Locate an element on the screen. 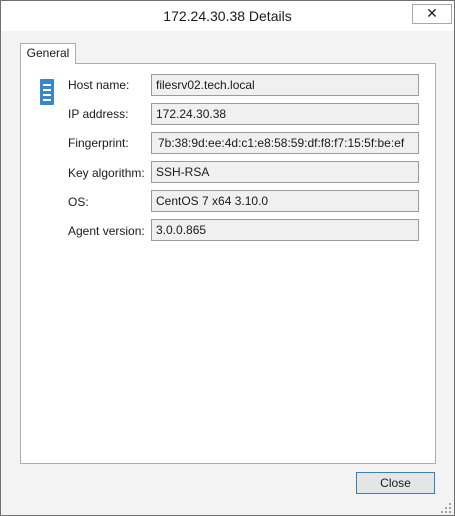 This screenshot has width=455, height=516. ip-address-field: 172.24.30.38 is located at coordinates (285, 114).